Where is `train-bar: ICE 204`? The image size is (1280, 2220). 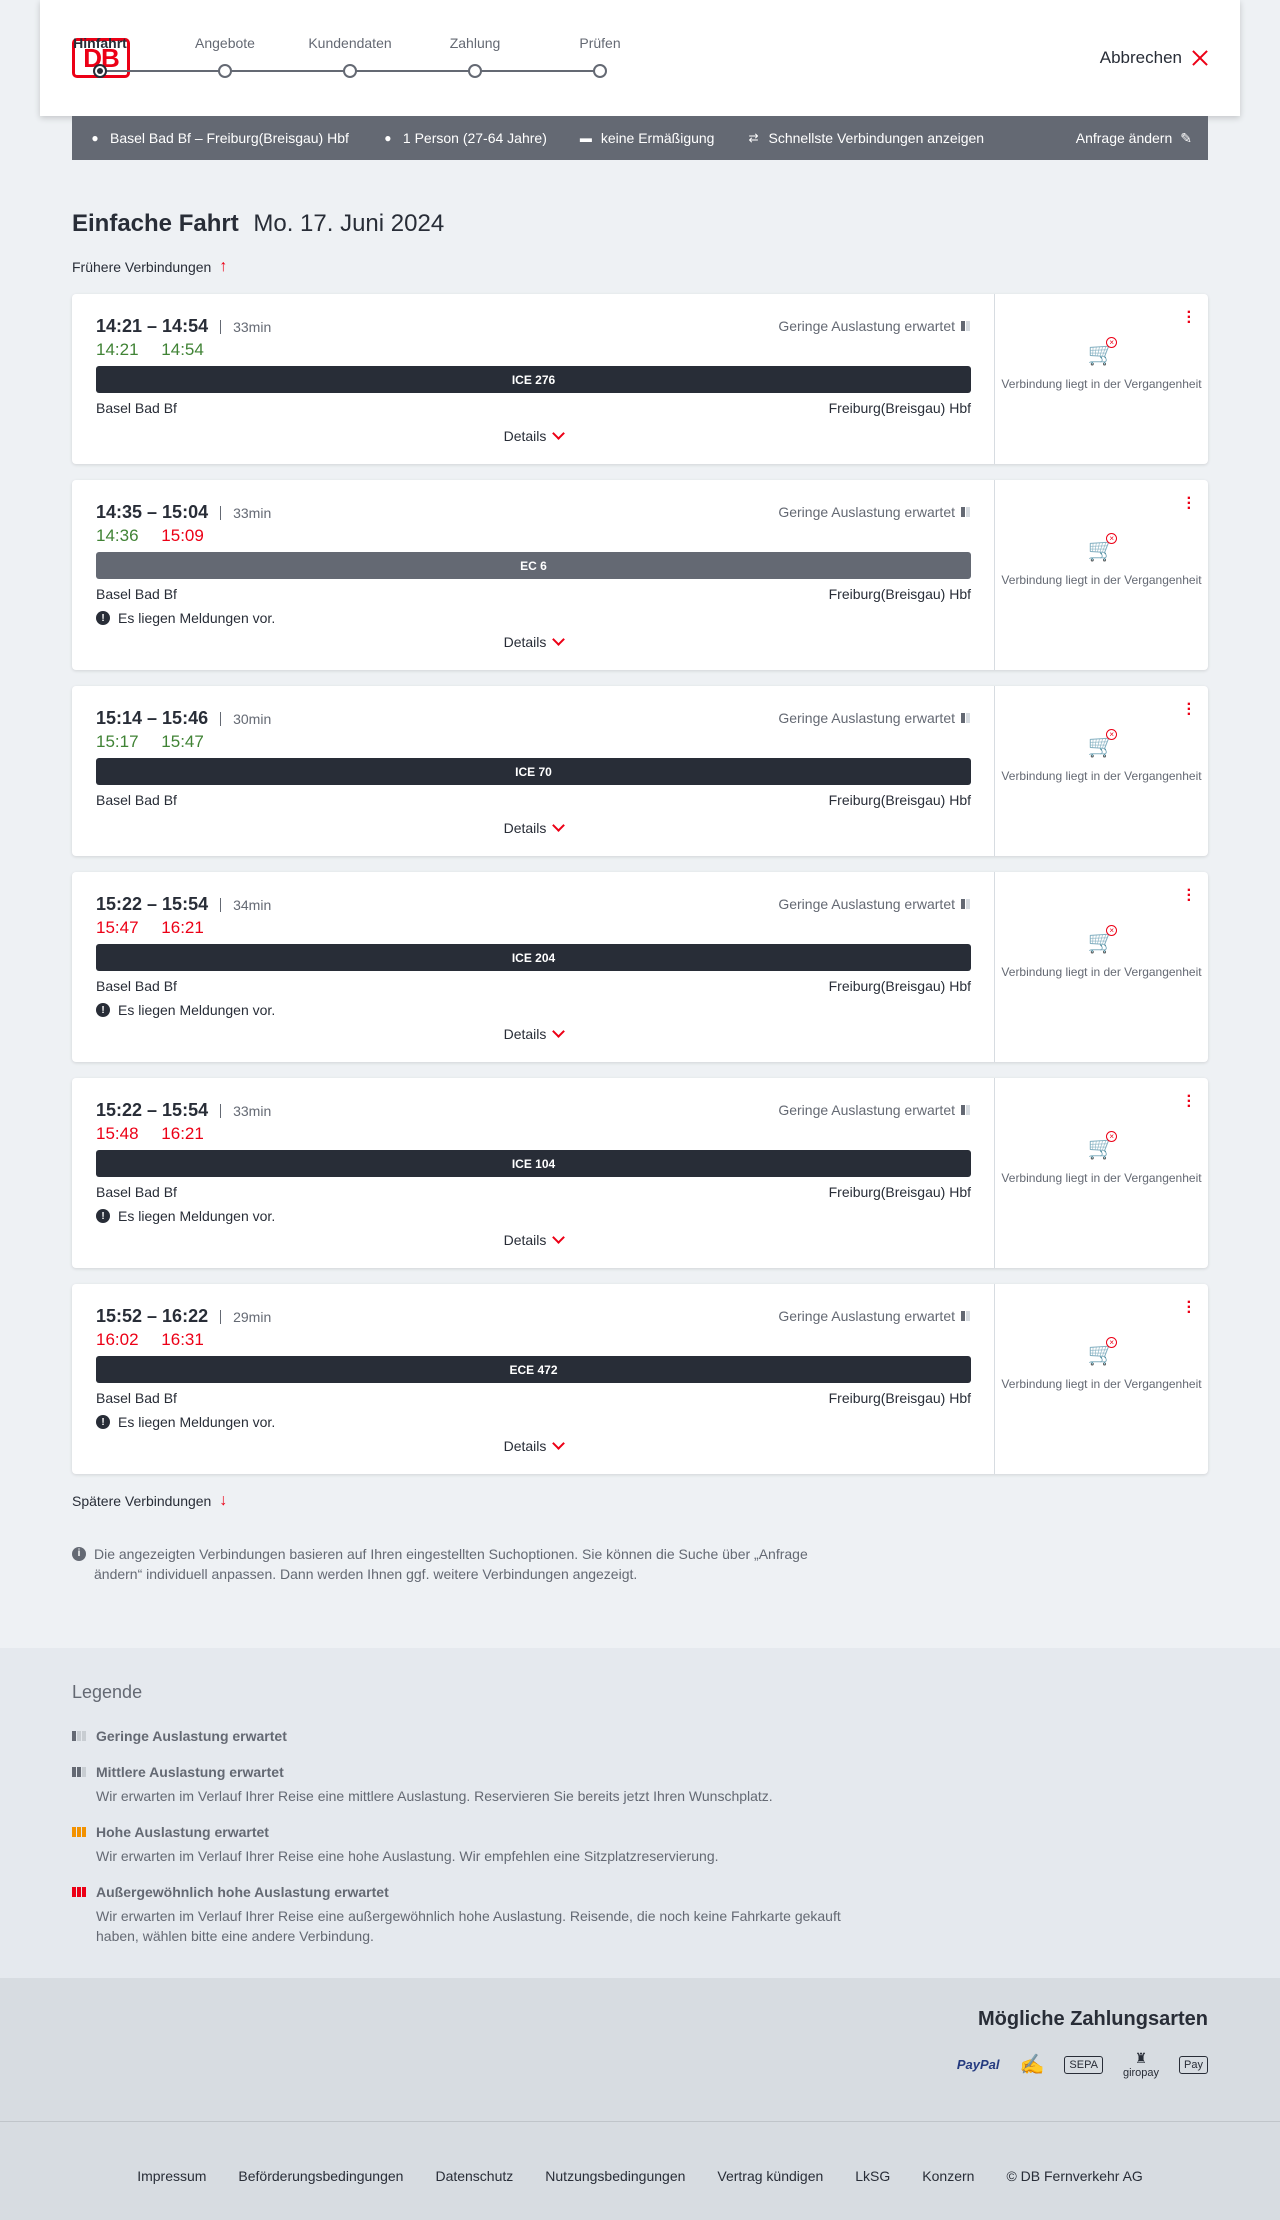 train-bar: ICE 204 is located at coordinates (533, 957).